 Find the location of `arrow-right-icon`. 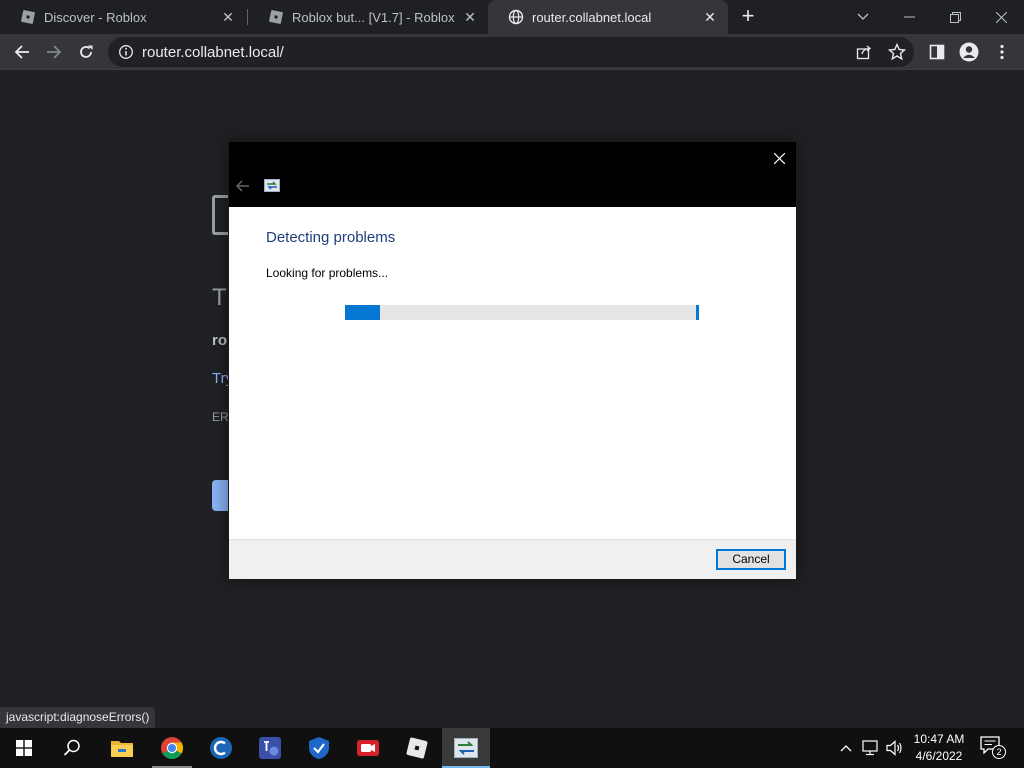

arrow-right-icon is located at coordinates (54, 52).